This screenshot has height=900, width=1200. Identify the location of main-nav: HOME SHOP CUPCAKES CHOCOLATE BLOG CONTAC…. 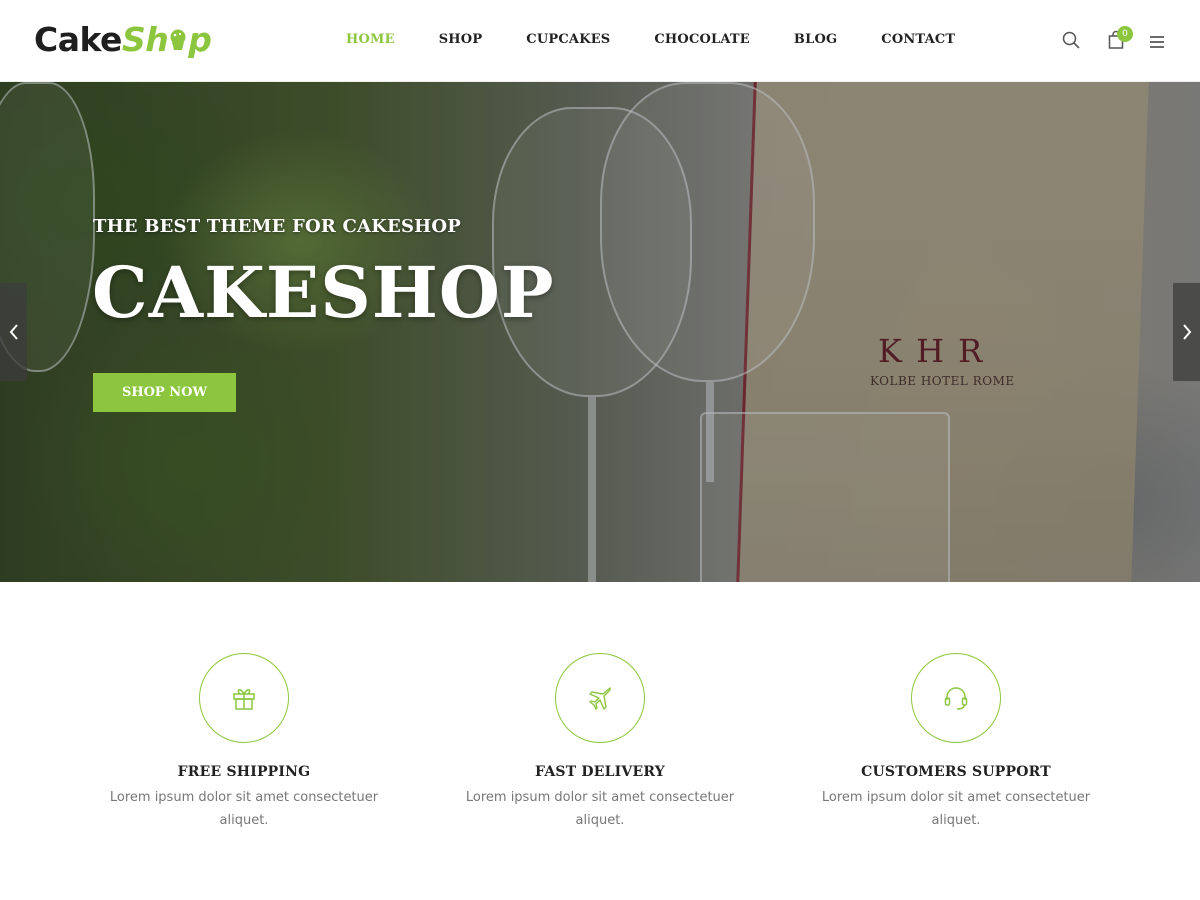
(672, 39).